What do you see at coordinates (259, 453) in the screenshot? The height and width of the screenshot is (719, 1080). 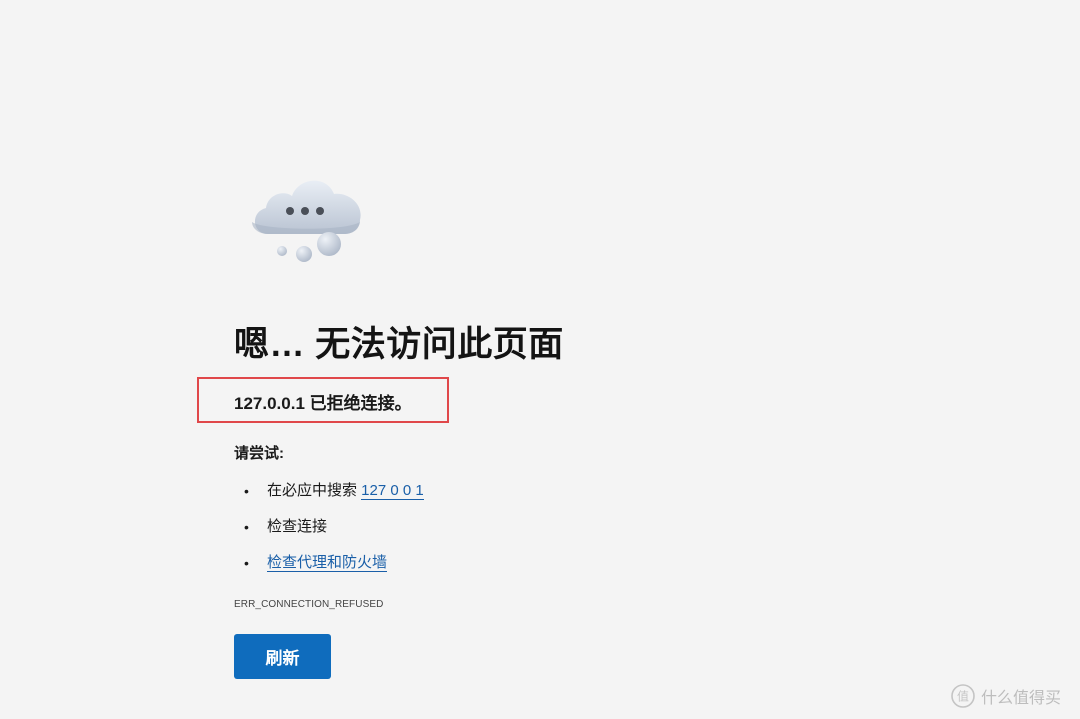 I see `suggestions-heading: 请尝试:` at bounding box center [259, 453].